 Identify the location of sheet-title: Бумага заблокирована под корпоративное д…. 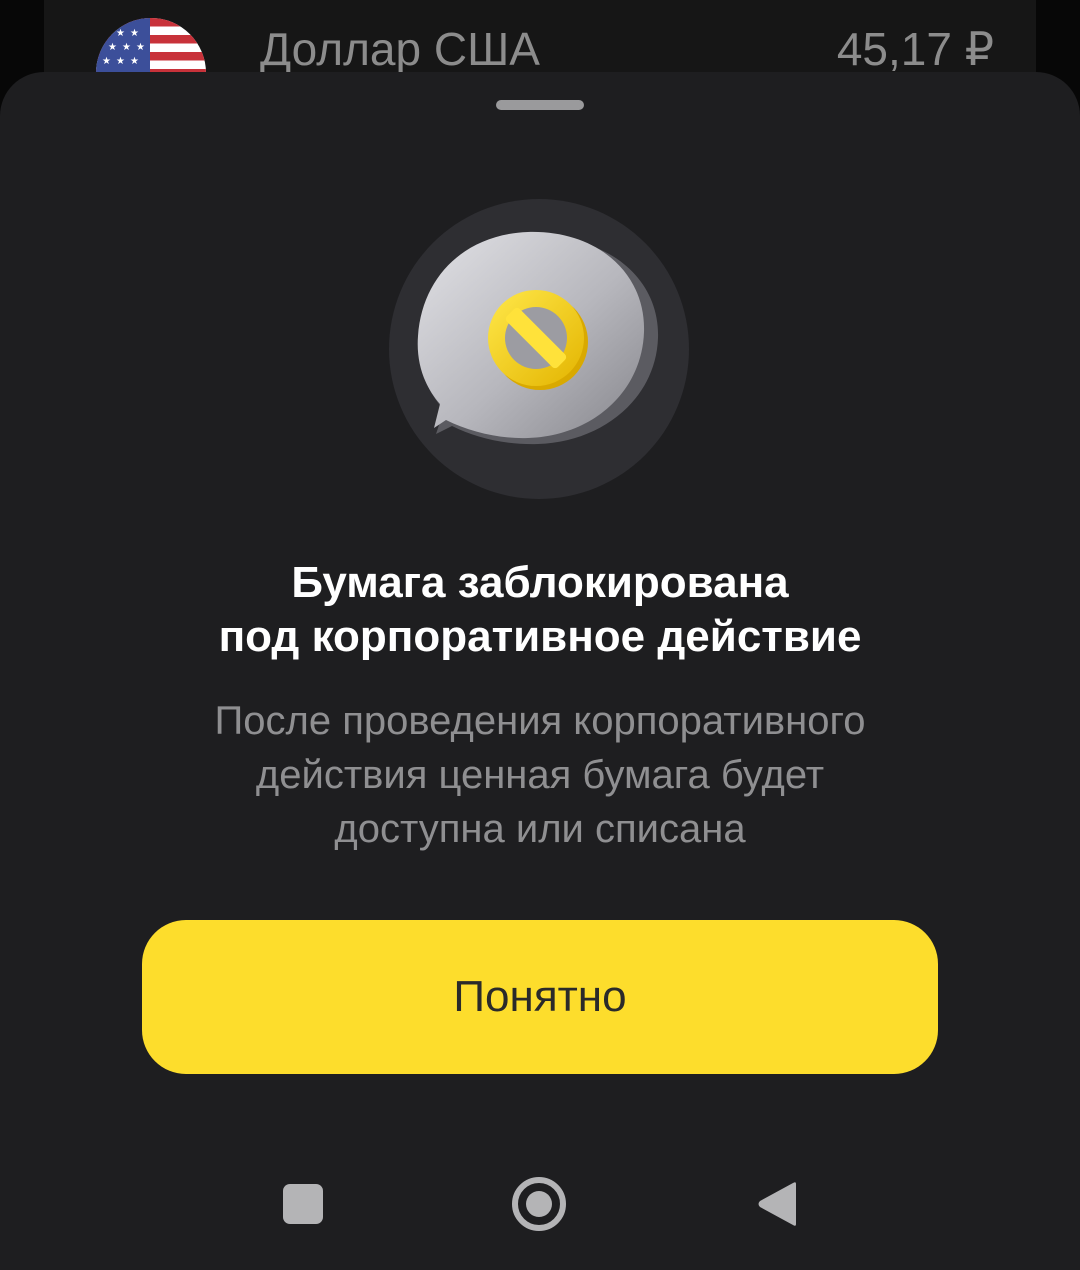
(540, 610).